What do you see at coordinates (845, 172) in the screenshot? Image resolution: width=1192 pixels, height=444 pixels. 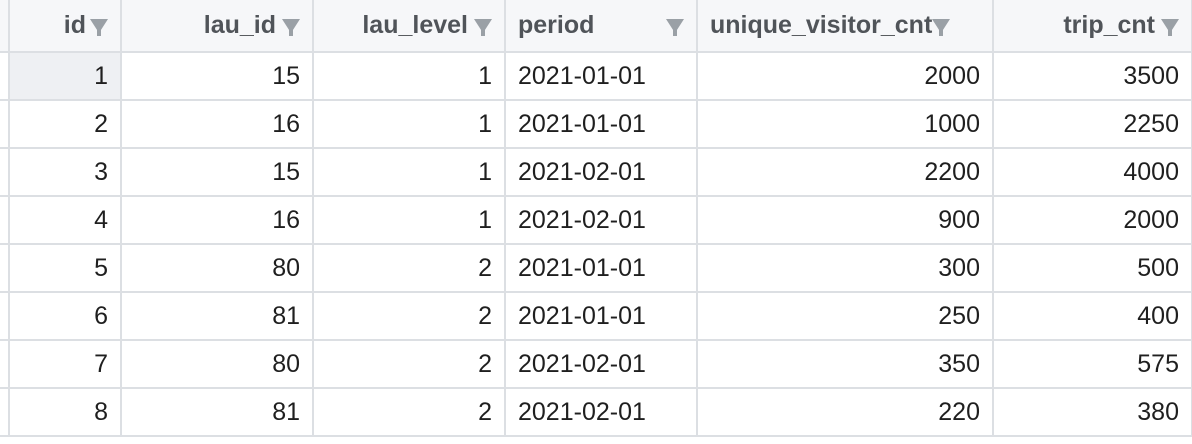 I see `cell-unique-visitor-cnt: 2200` at bounding box center [845, 172].